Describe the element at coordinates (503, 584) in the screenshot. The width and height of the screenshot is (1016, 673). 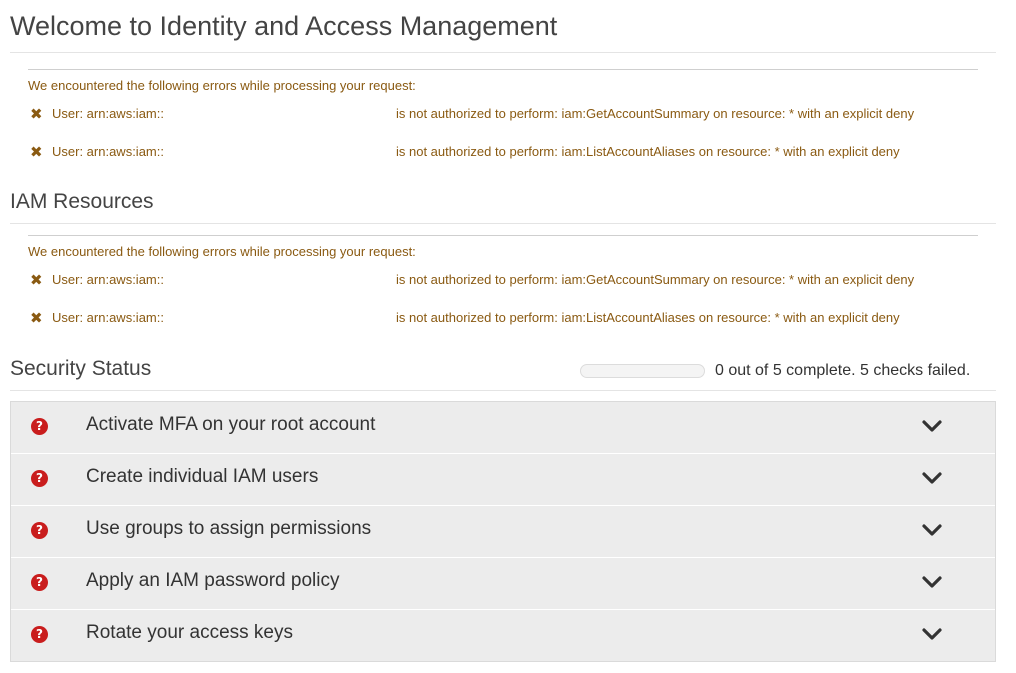
I see `security-check-password-policy: ? Apply an IAM password policy` at that location.